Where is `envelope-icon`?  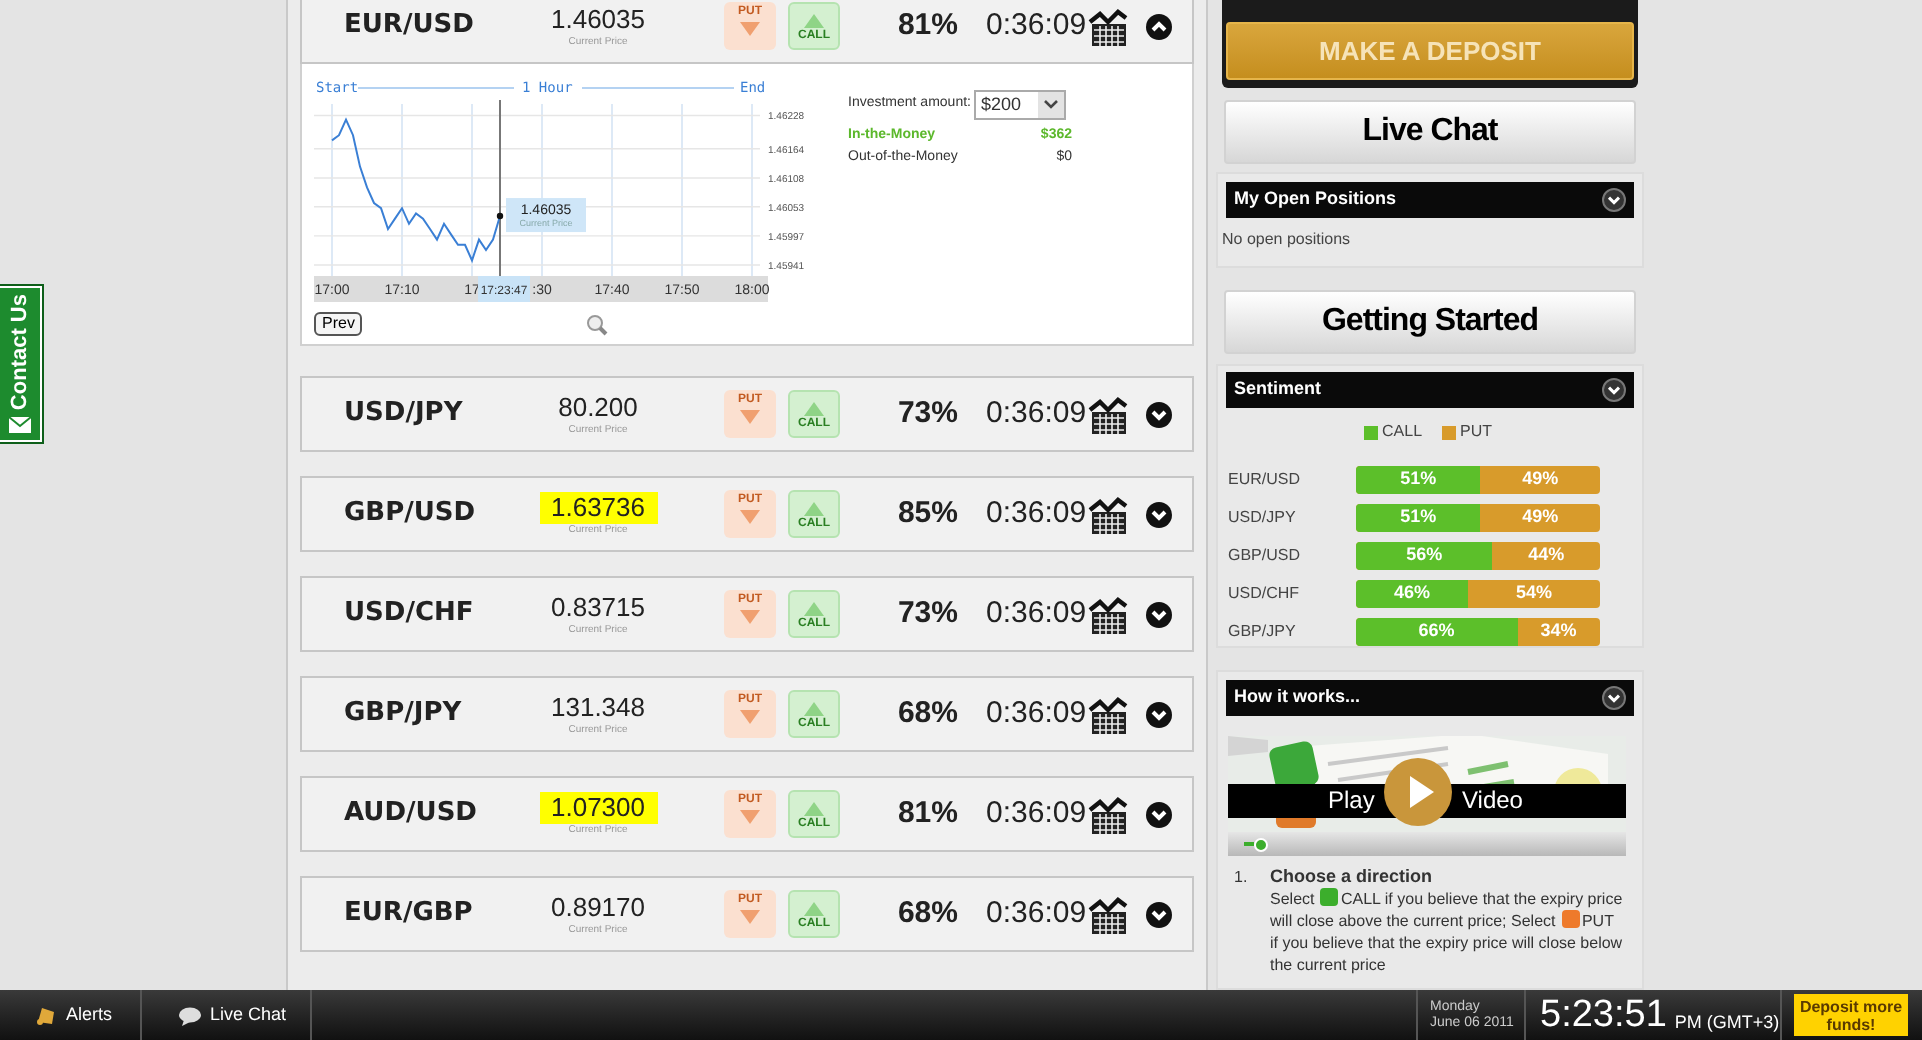
envelope-icon is located at coordinates (20, 425).